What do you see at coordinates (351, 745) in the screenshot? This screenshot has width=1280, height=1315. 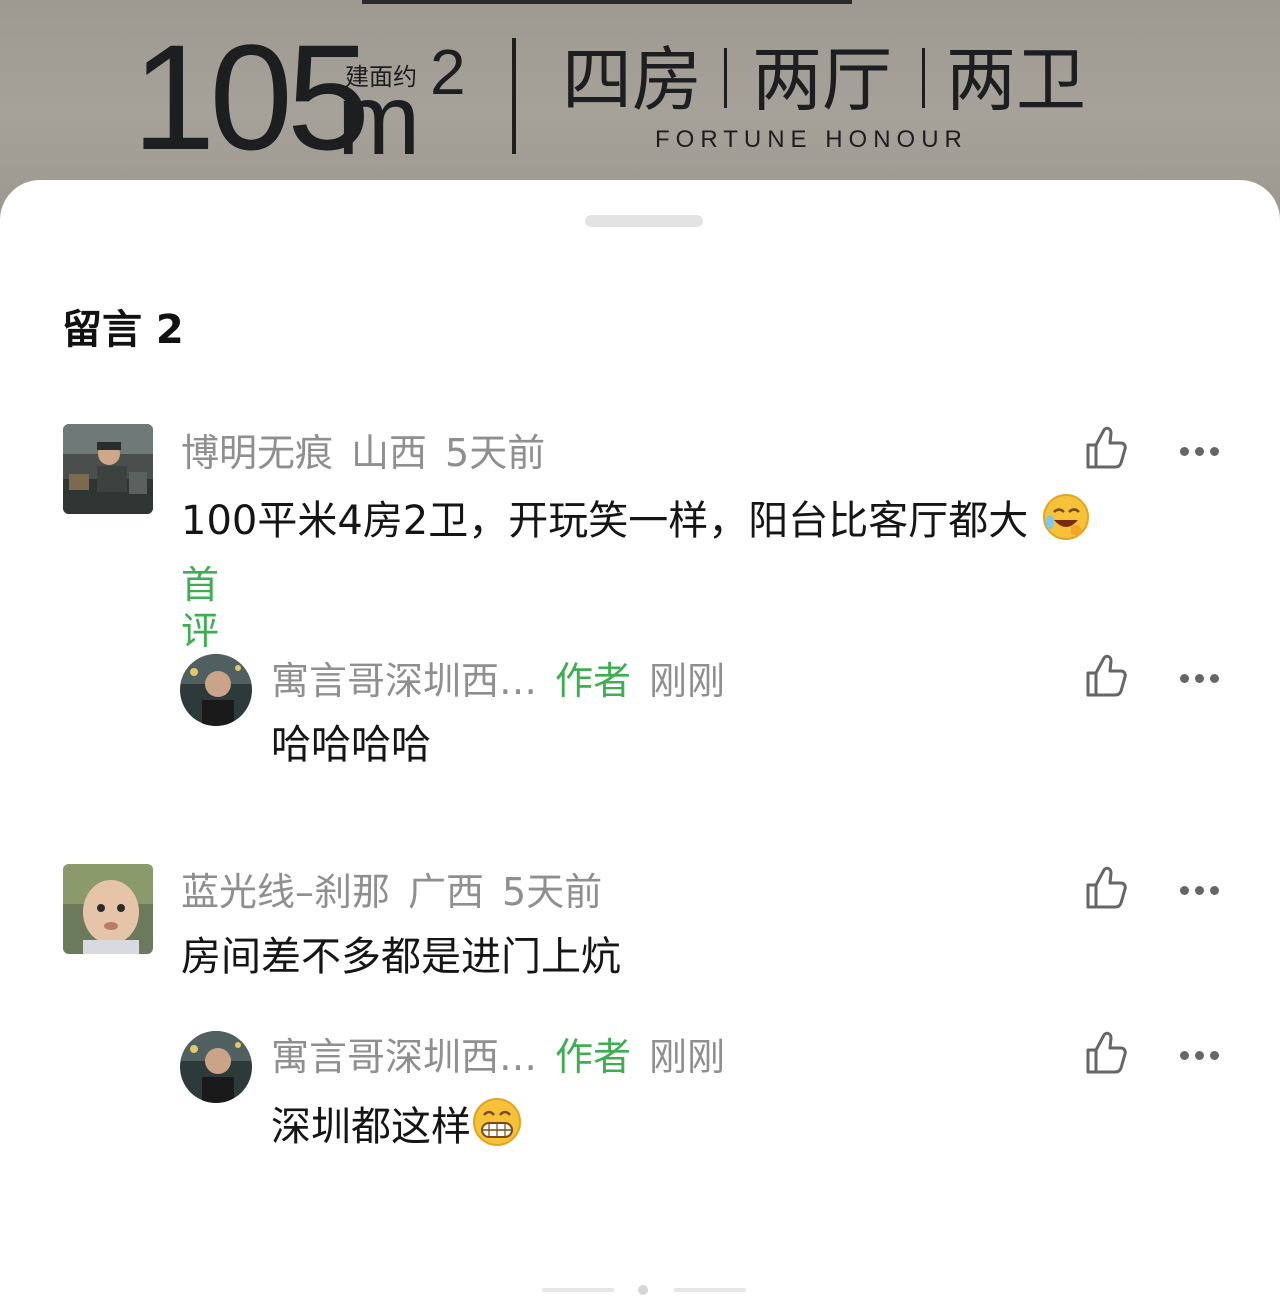 I see `reply-text: 哈哈哈哈` at bounding box center [351, 745].